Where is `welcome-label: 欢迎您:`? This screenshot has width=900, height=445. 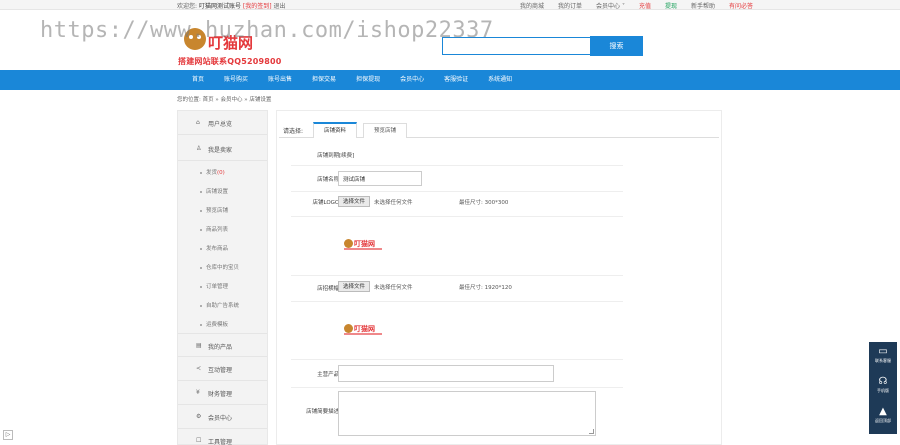 welcome-label: 欢迎您: is located at coordinates (187, 6).